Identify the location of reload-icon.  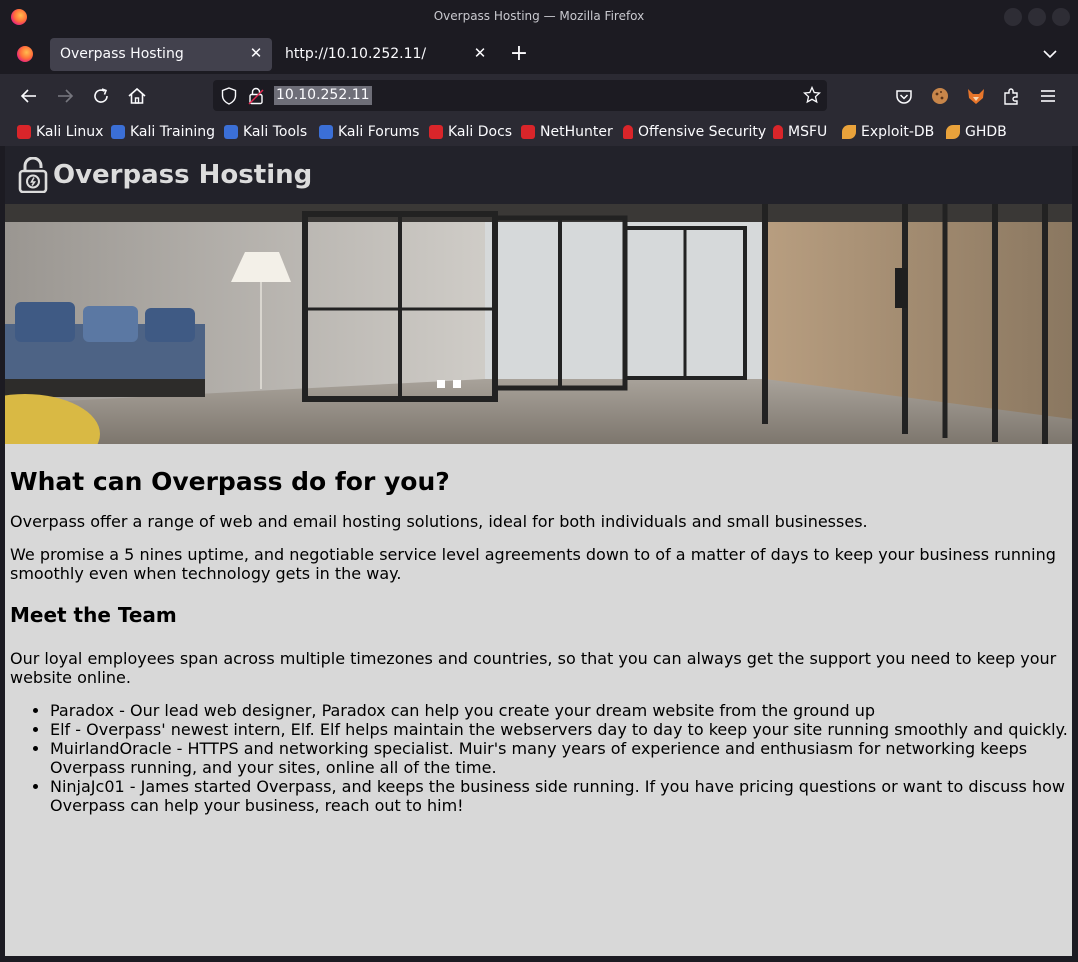
(101, 95).